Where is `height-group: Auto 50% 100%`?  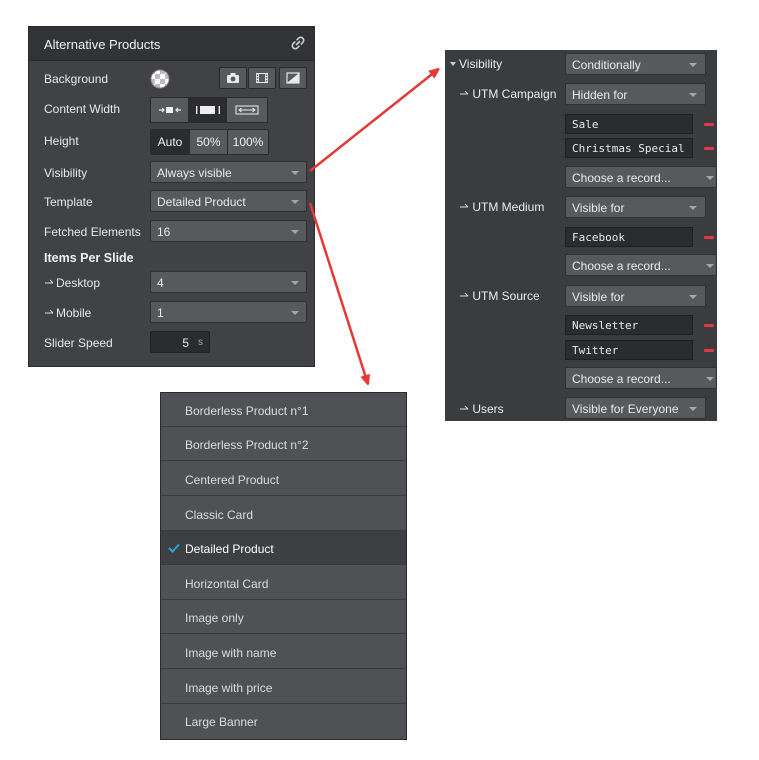 height-group: Auto 50% 100% is located at coordinates (209, 142).